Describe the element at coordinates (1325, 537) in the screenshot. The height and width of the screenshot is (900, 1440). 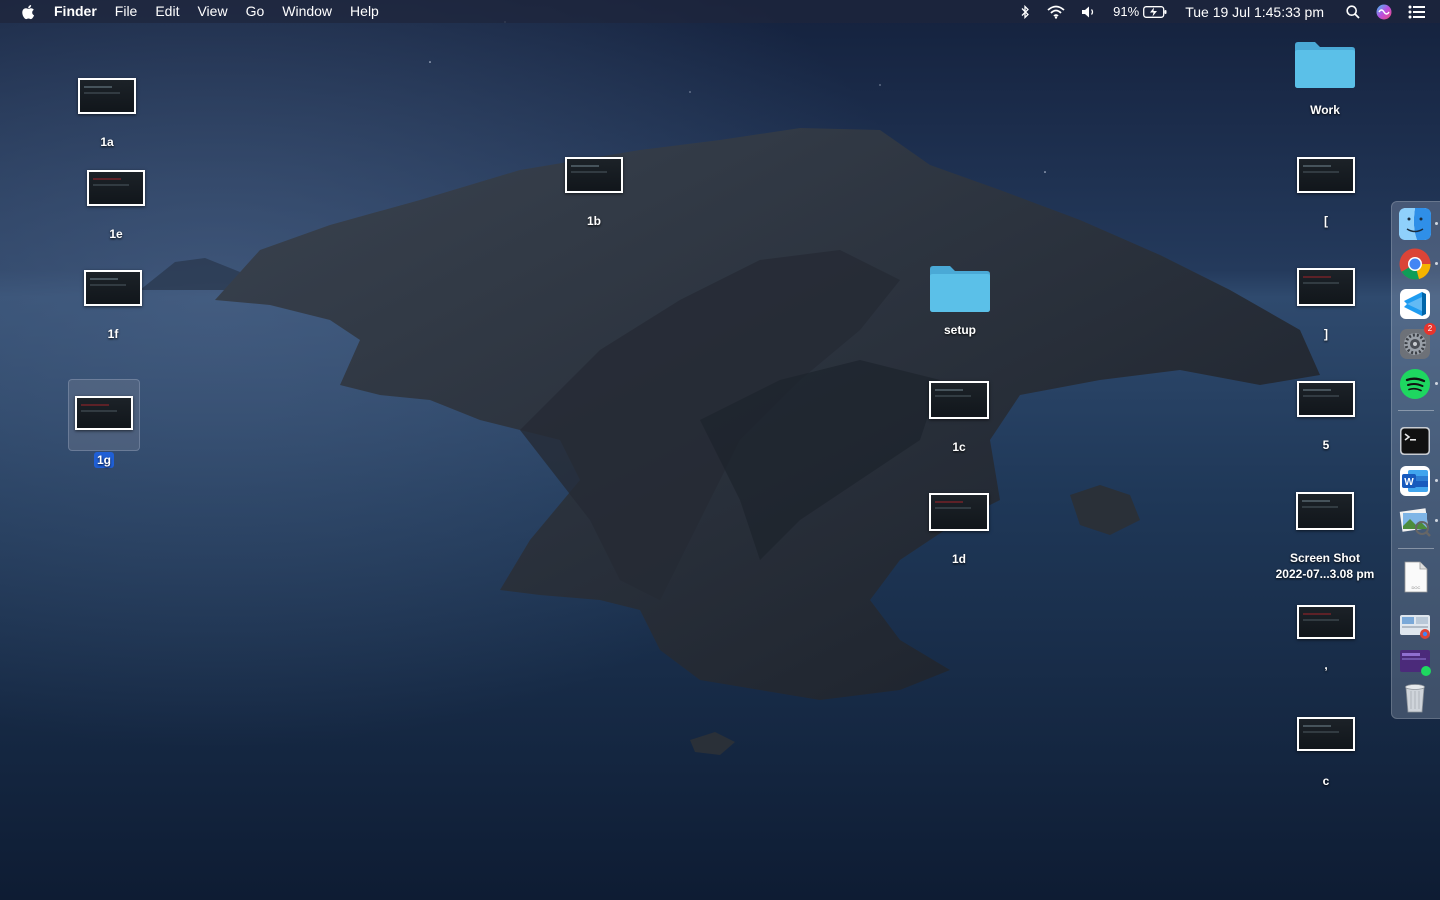
I see `desktop-file-screen-shot: Screen Shot 2022-07...3.08 pm` at that location.